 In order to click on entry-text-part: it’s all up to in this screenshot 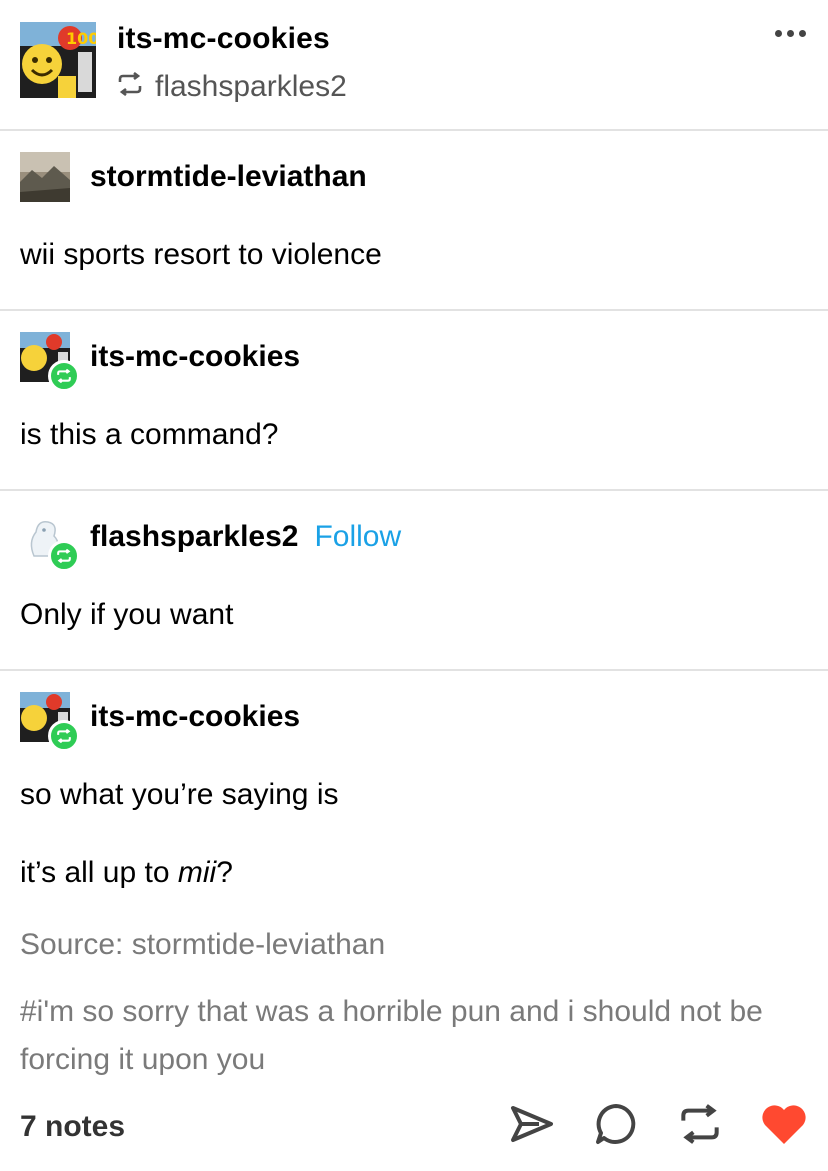, I will do `click(99, 872)`.